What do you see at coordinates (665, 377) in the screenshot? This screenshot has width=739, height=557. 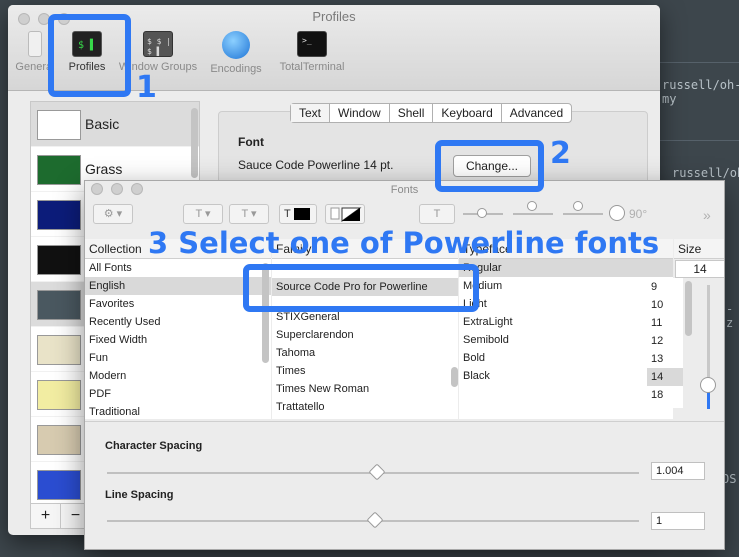 I see `list-item: 14` at bounding box center [665, 377].